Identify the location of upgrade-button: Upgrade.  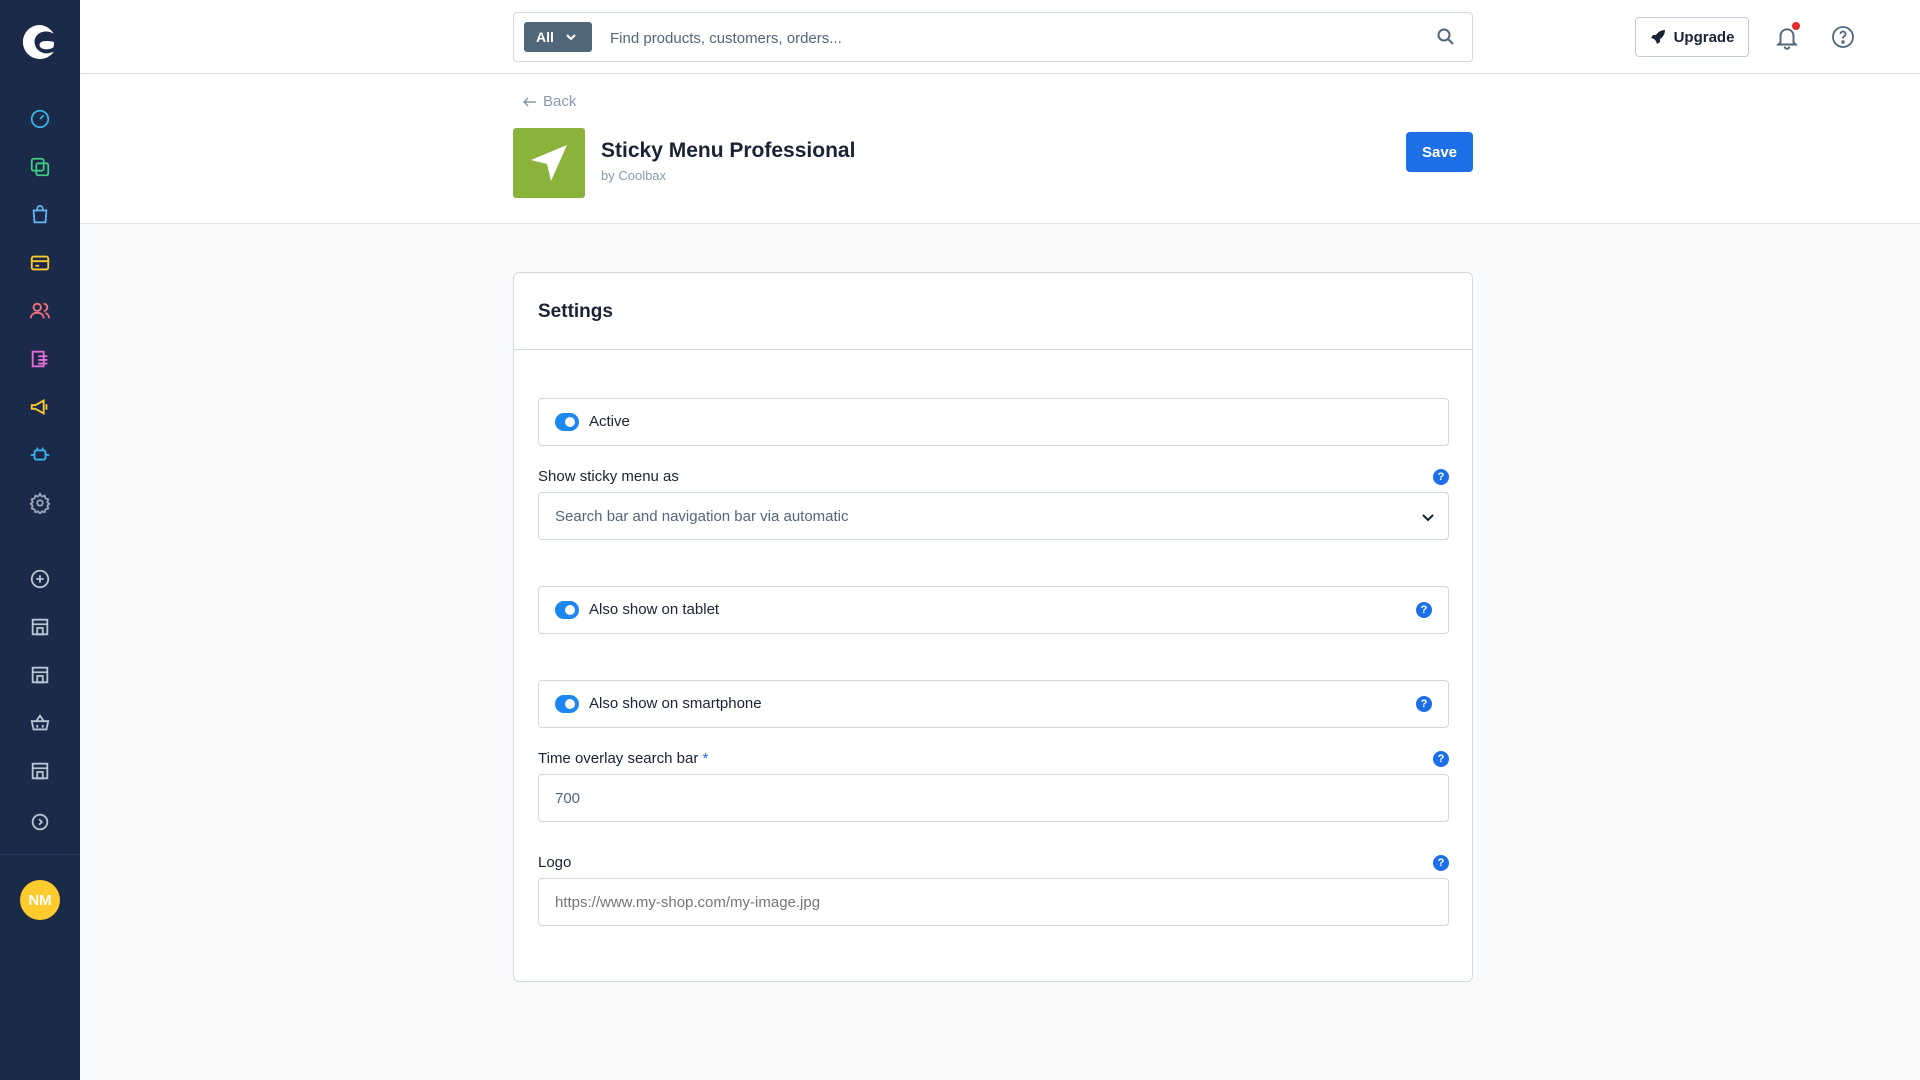
(1692, 37).